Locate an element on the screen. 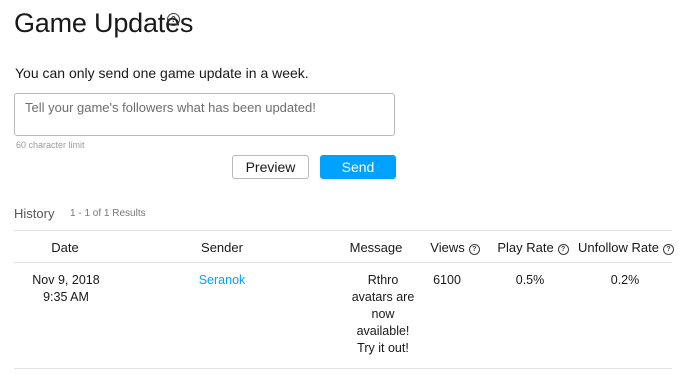 This screenshot has height=374, width=690. column-header-views: Views? is located at coordinates (455, 247).